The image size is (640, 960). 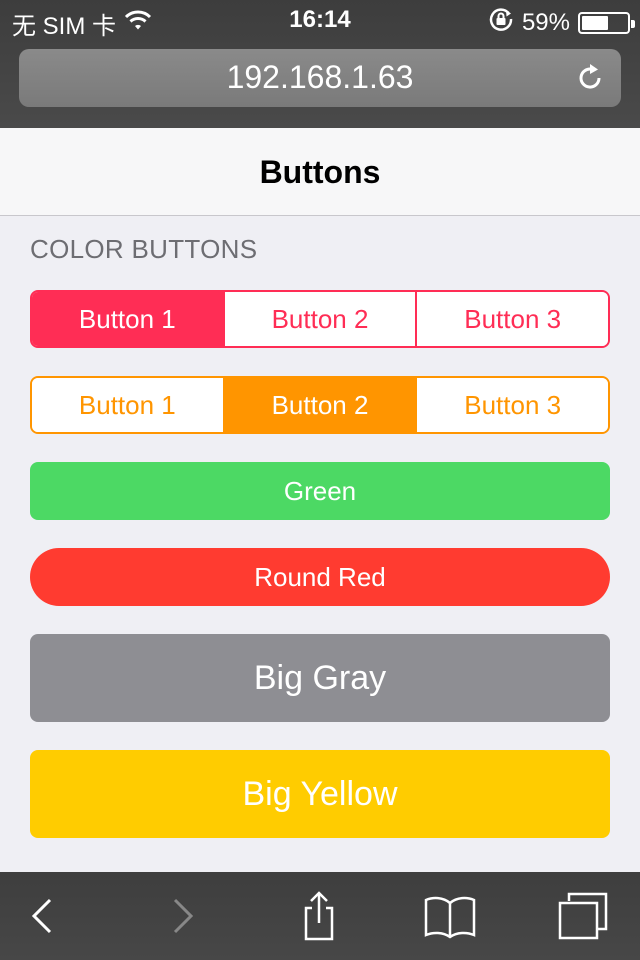 What do you see at coordinates (144, 249) in the screenshot?
I see `section-title: COLOR BUTTONS` at bounding box center [144, 249].